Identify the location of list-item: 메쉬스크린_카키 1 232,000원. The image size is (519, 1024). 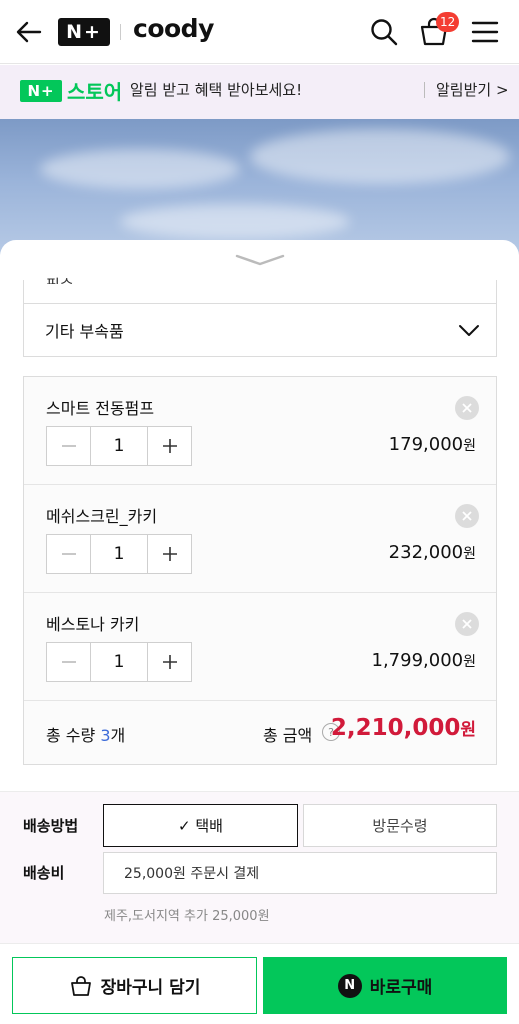
(260, 539).